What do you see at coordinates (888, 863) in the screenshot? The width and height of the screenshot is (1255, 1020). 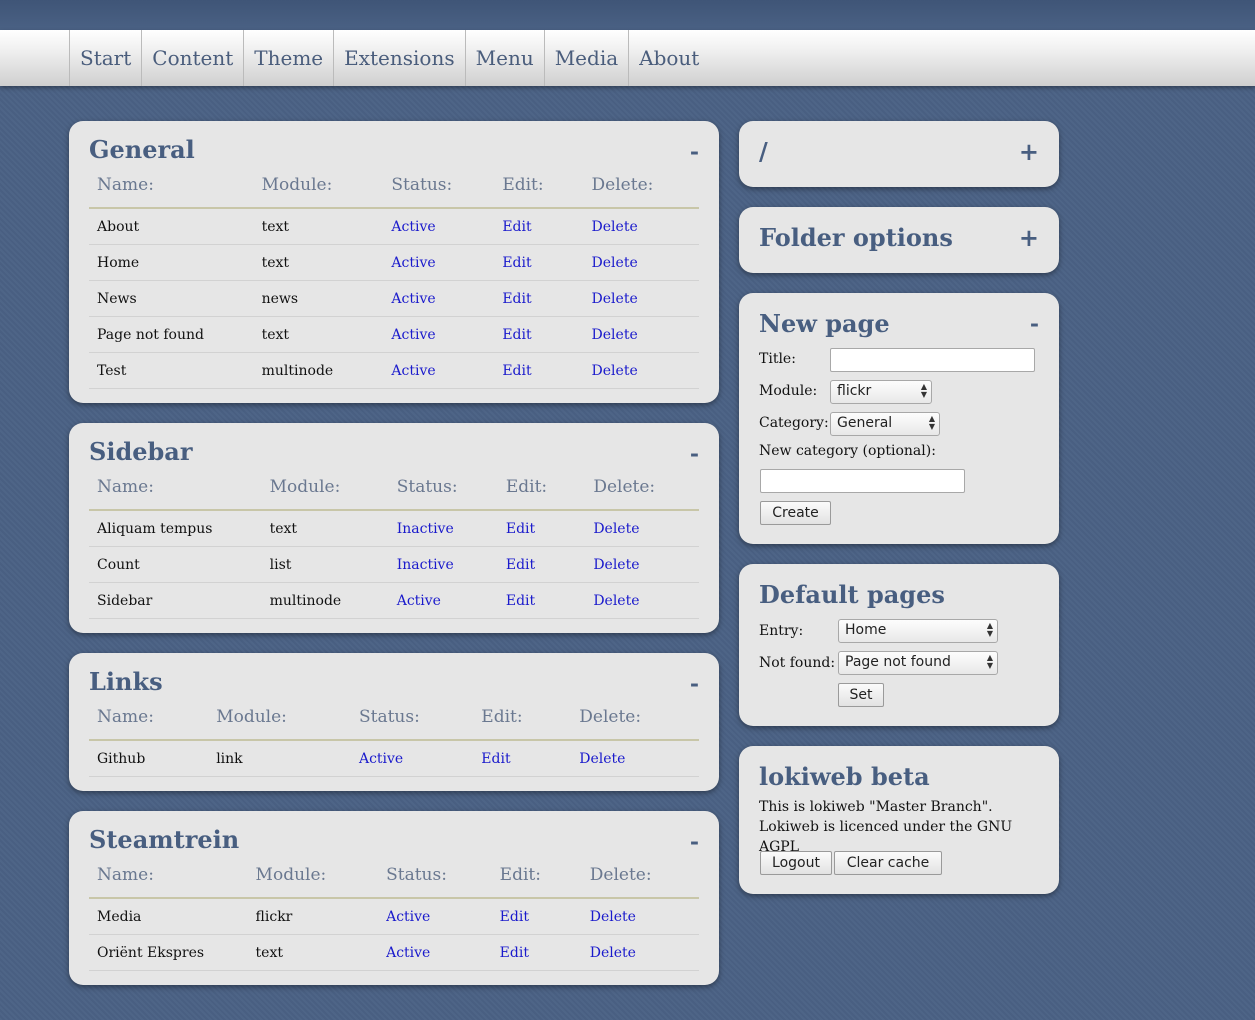 I see `clear-cache-button: Clear cache` at bounding box center [888, 863].